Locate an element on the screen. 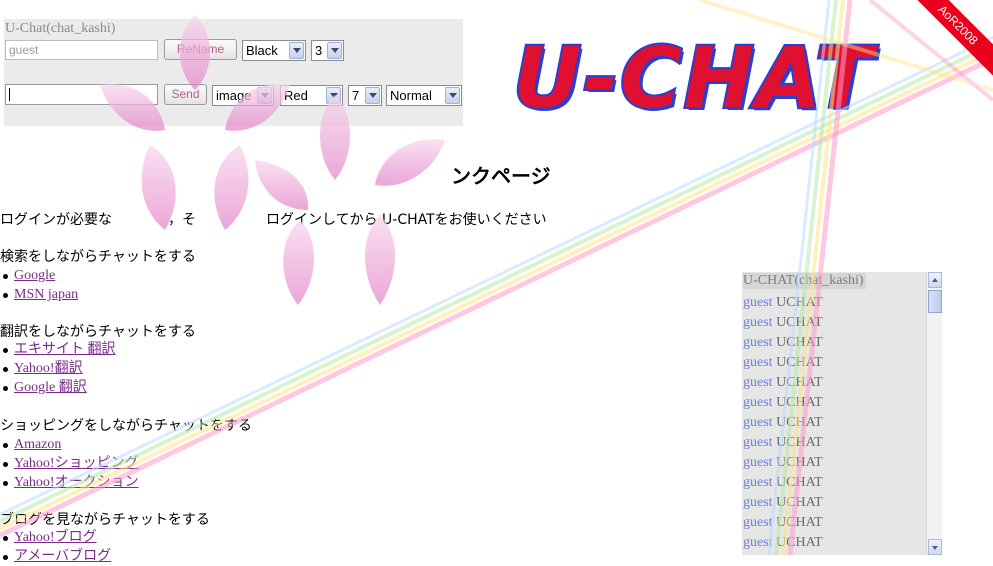  name-size-select: 3 is located at coordinates (327, 50).